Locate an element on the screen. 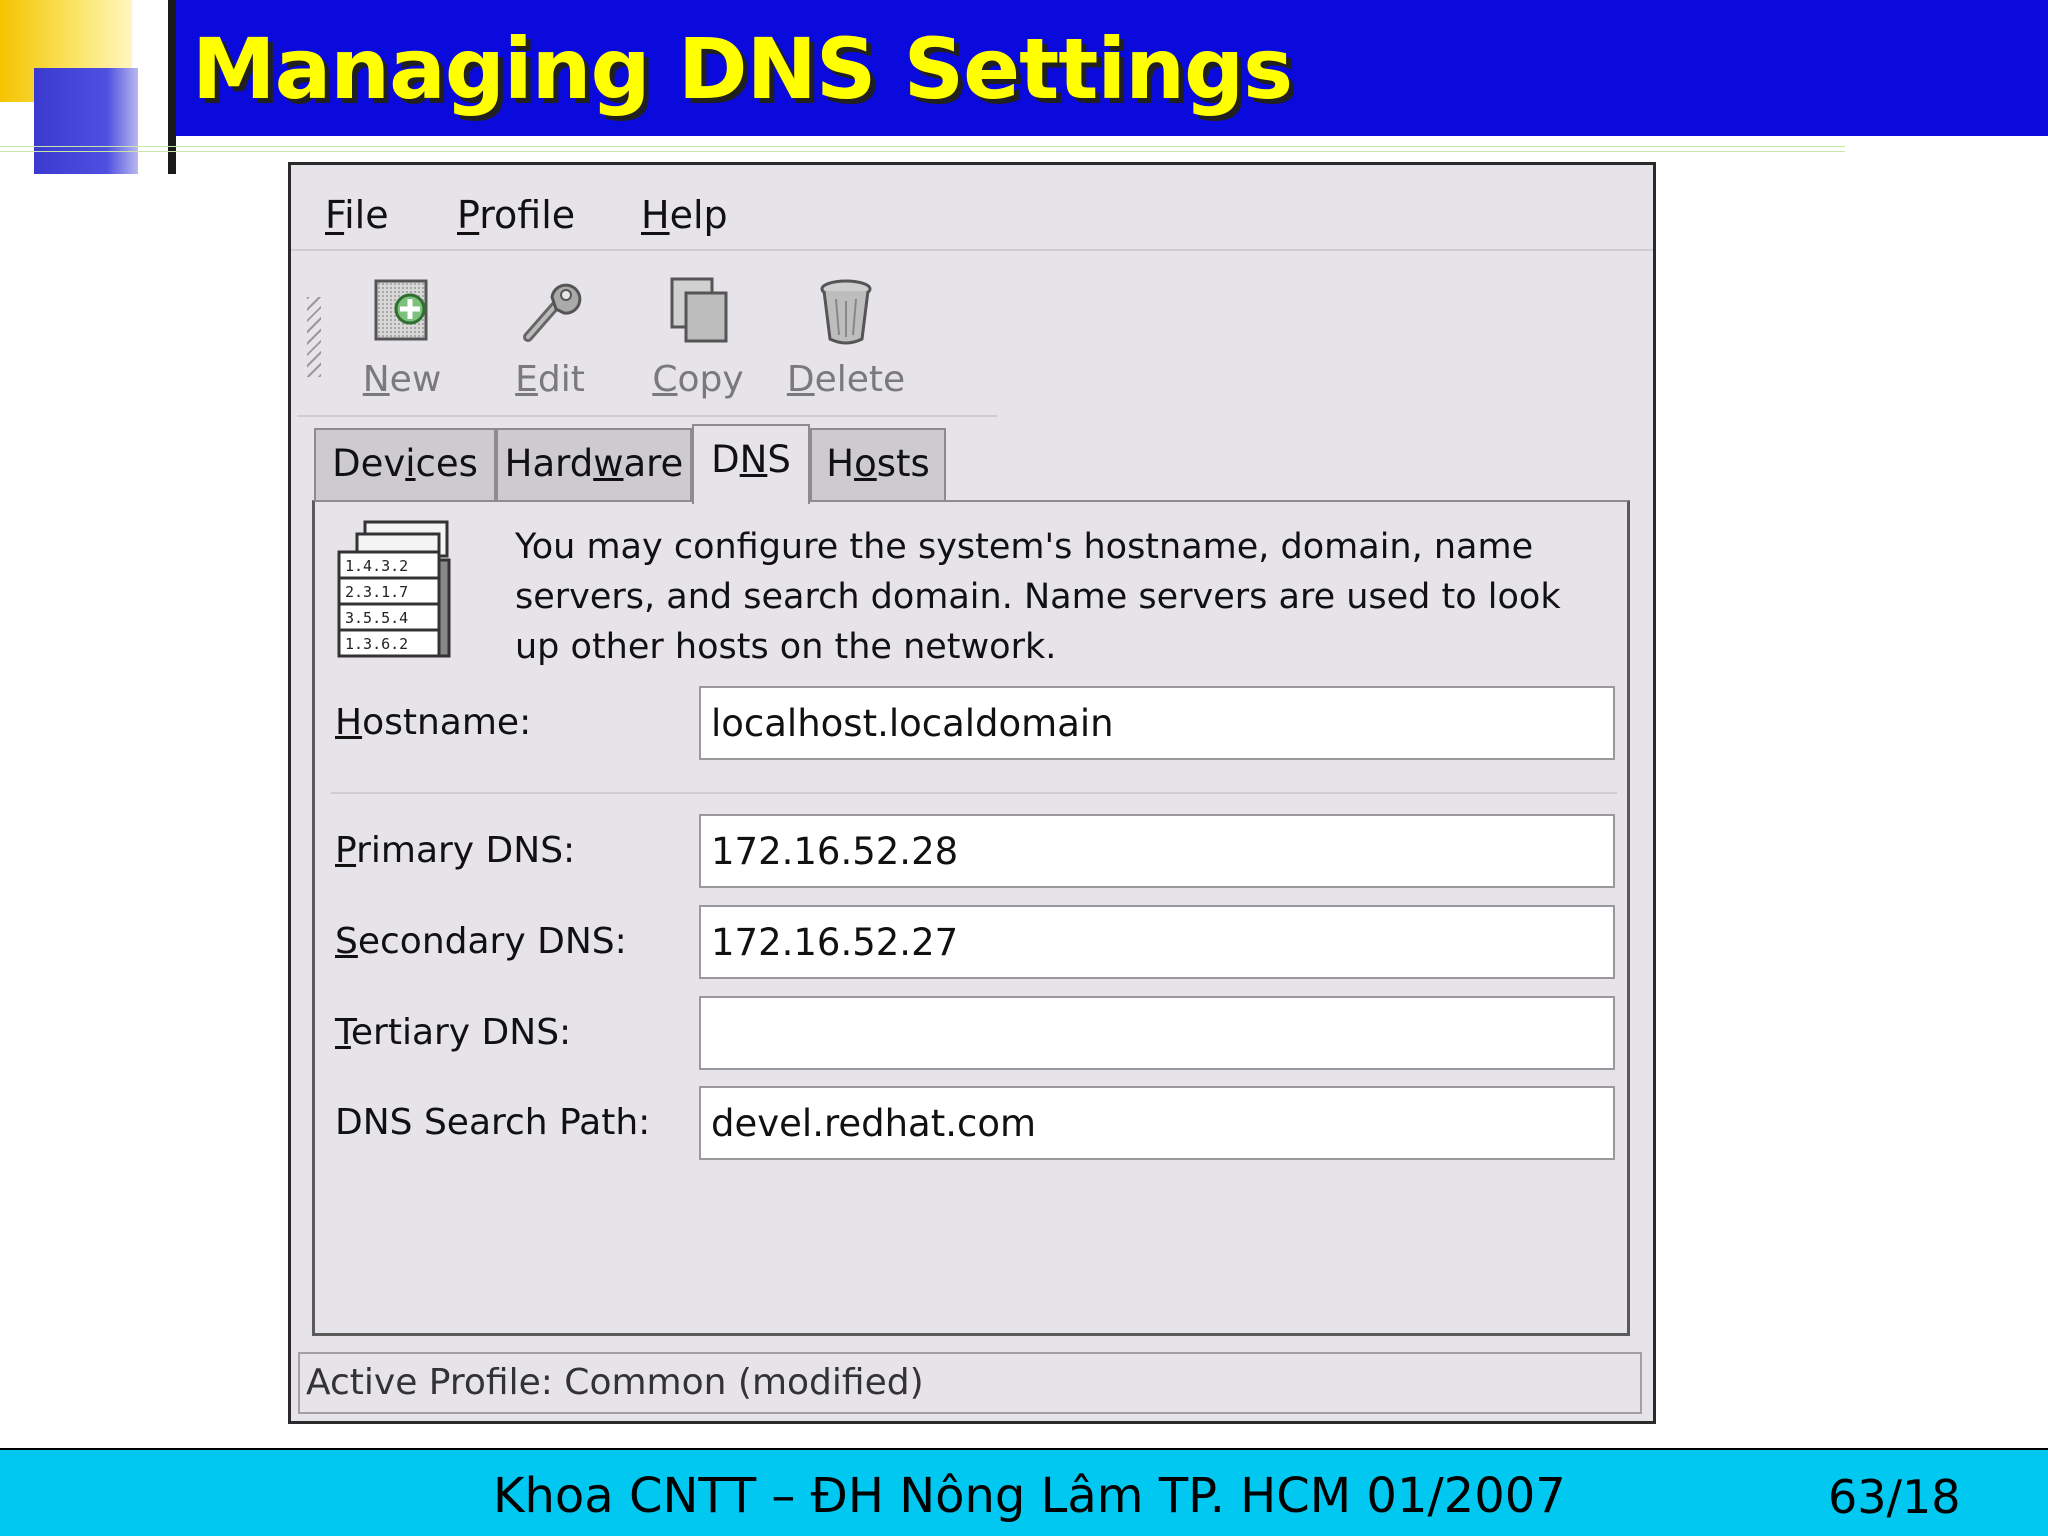  menu-file: File is located at coordinates (357, 215).